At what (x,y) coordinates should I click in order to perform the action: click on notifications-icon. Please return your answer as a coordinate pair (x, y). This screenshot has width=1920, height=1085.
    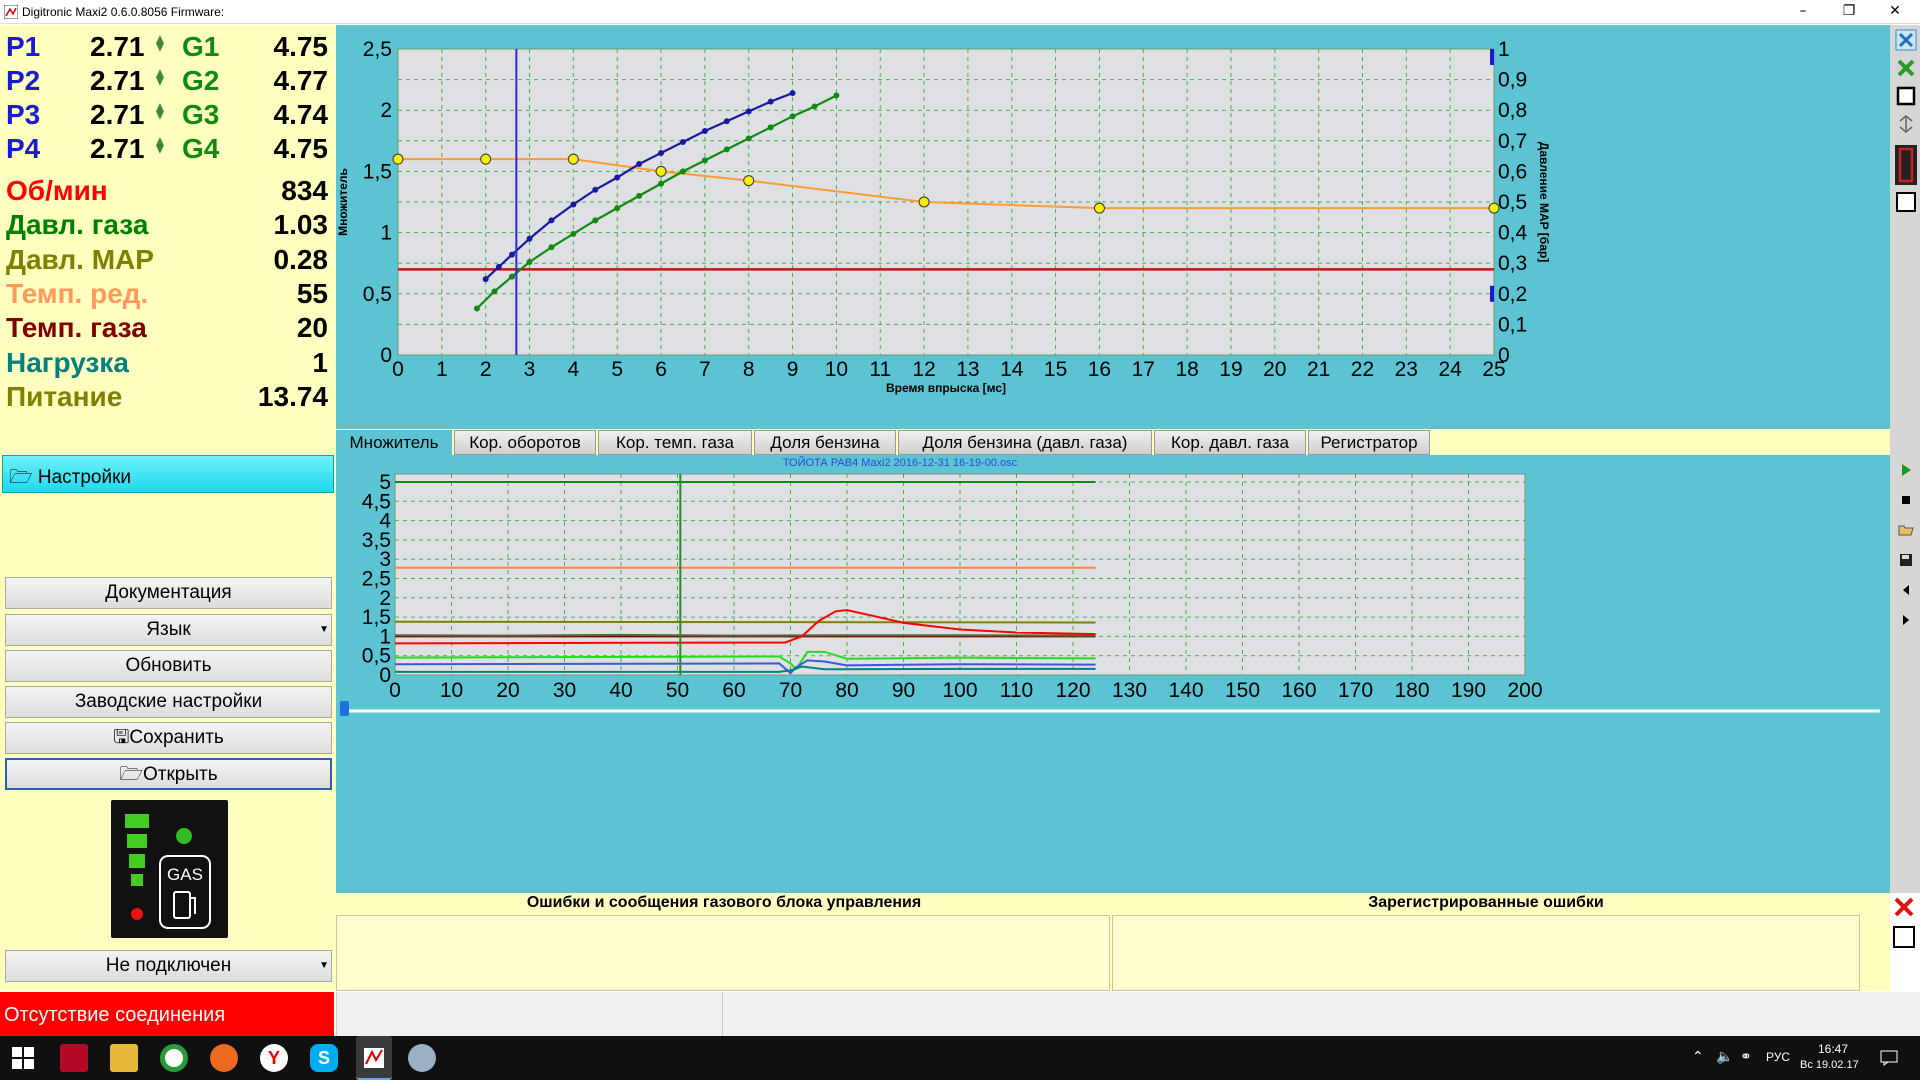
    Looking at the image, I should click on (1889, 1058).